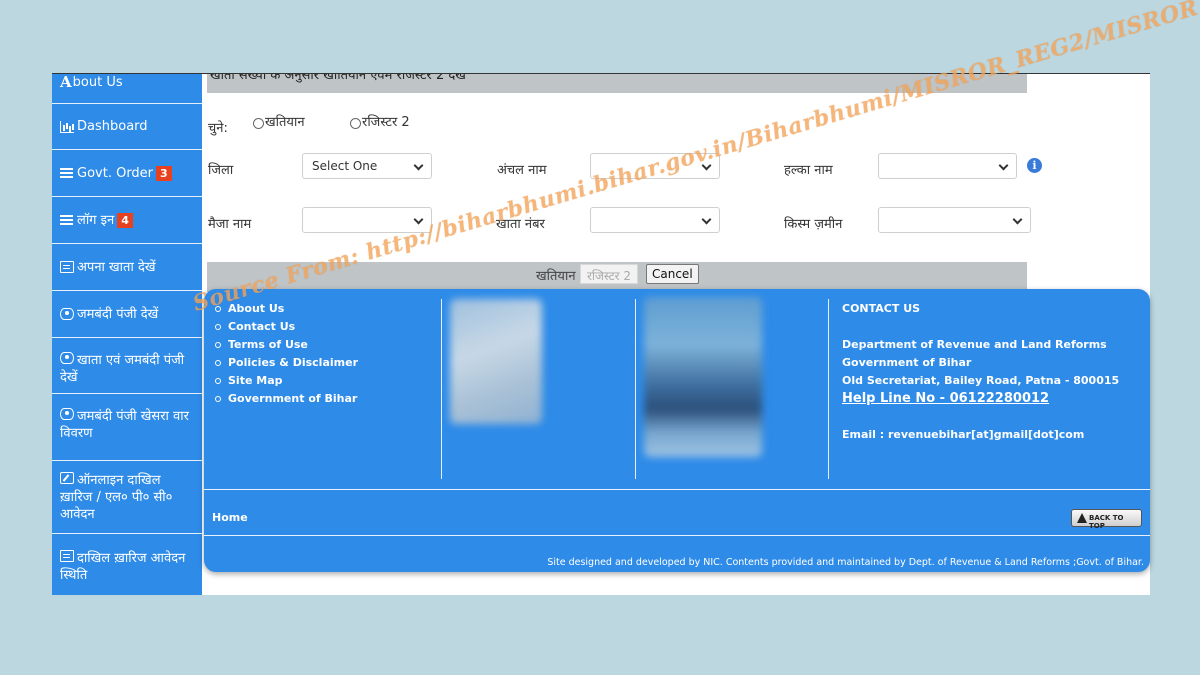 This screenshot has height=675, width=1200. Describe the element at coordinates (96, 220) in the screenshot. I see `sidebar-item-label: लॉग इन` at that location.